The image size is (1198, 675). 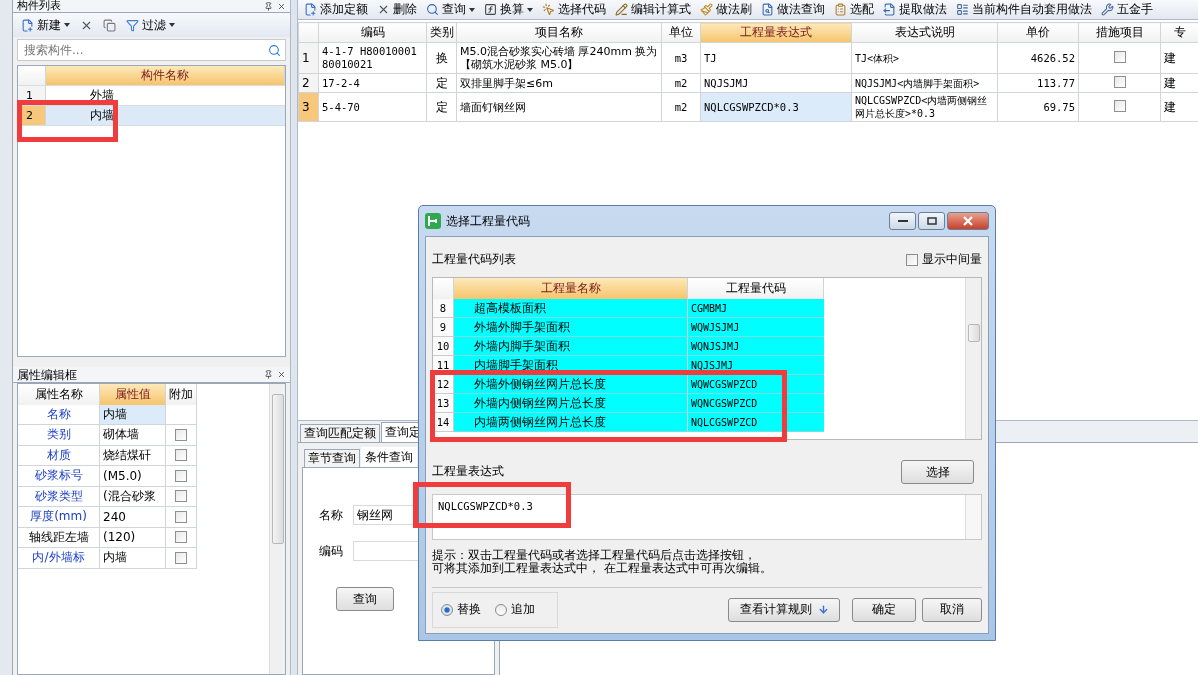 I want to click on row-number: 3, so click(x=308, y=107).